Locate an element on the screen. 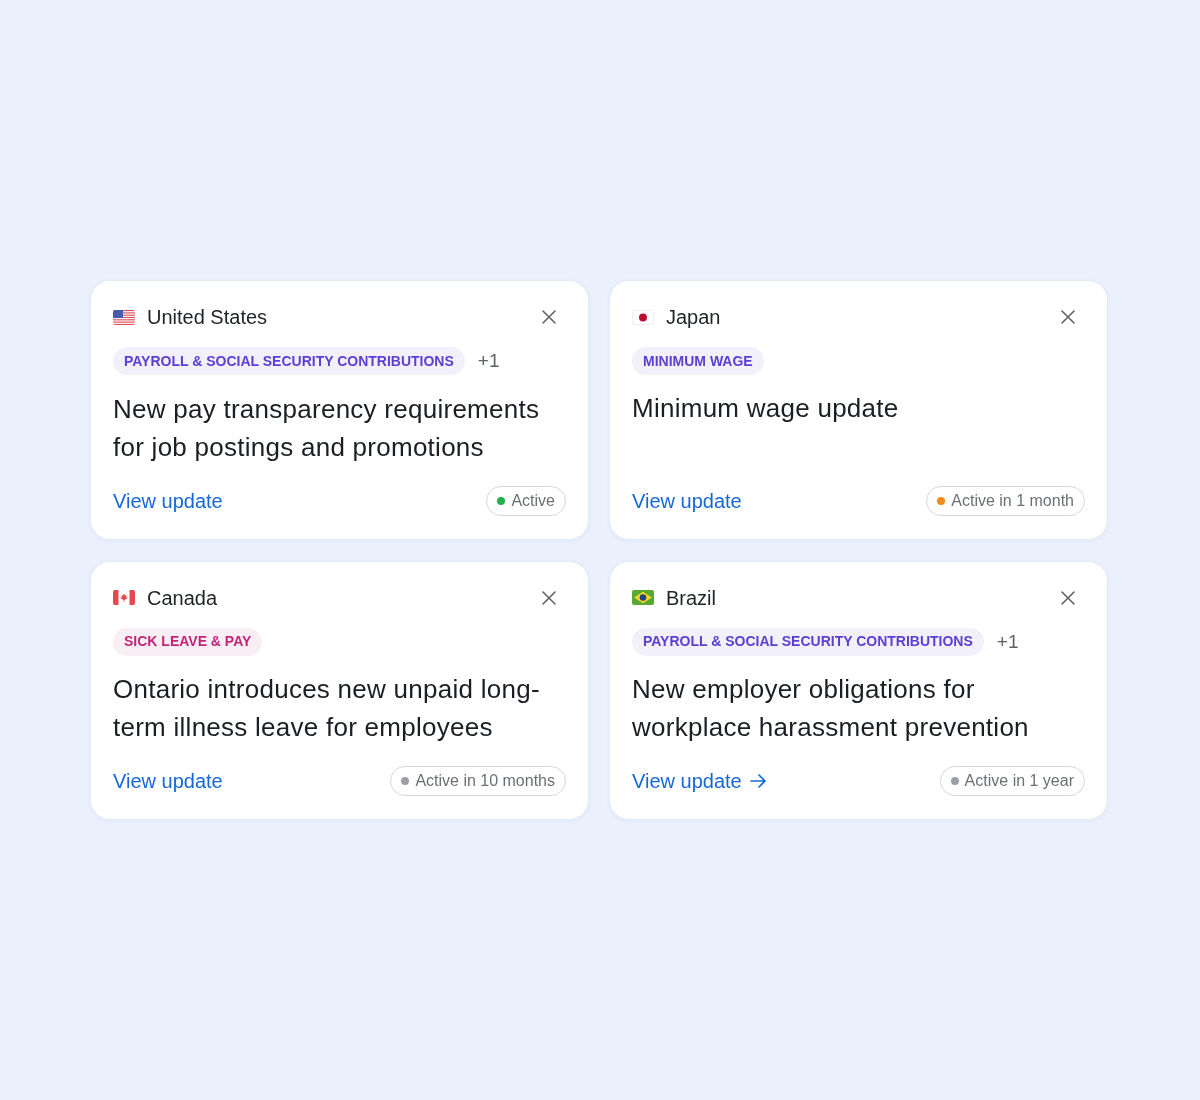 This screenshot has height=1100, width=1200. japan-flag-icon is located at coordinates (643, 317).